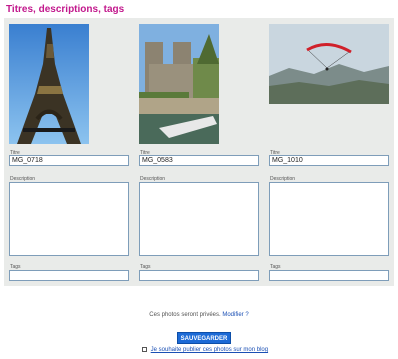 This screenshot has height=359, width=398. I want to click on privacy-note-text: Ces photos seront privées., so click(185, 315).